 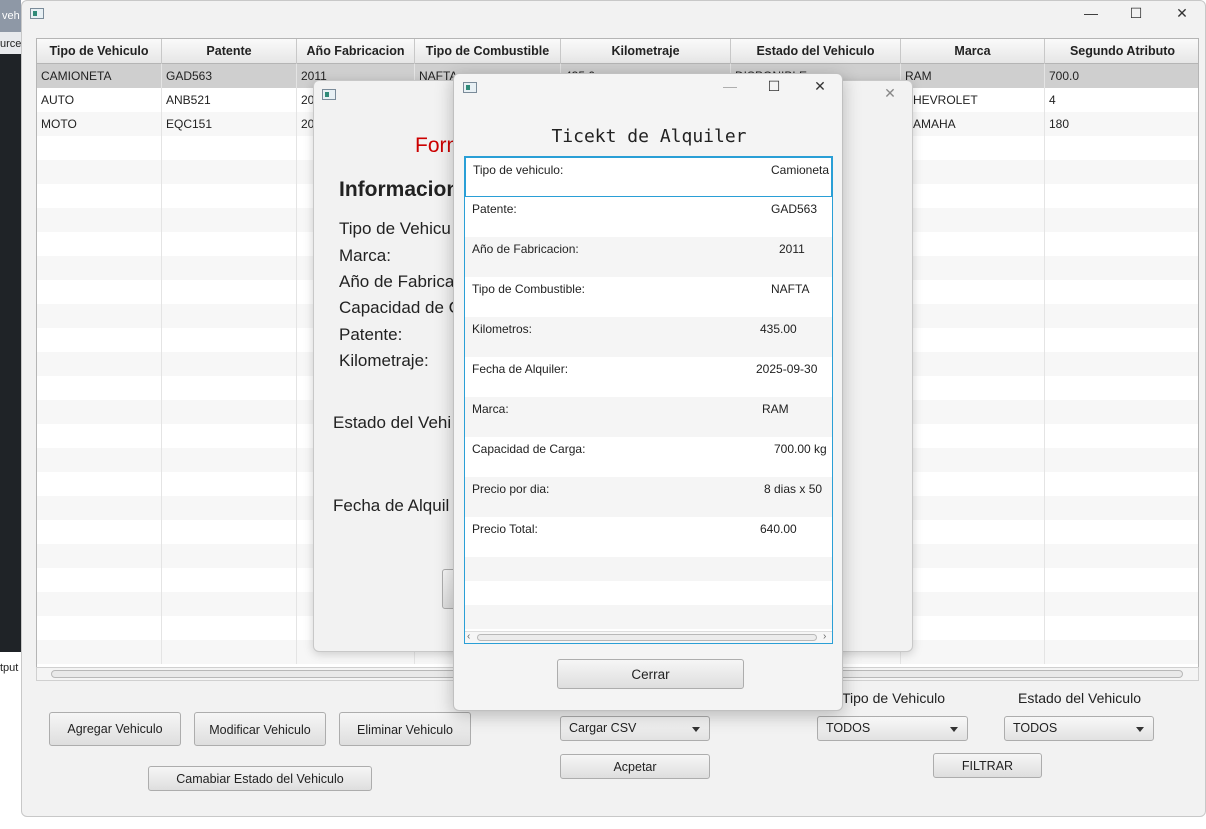 What do you see at coordinates (99, 76) in the screenshot?
I see `table-cell: CAMIONETA` at bounding box center [99, 76].